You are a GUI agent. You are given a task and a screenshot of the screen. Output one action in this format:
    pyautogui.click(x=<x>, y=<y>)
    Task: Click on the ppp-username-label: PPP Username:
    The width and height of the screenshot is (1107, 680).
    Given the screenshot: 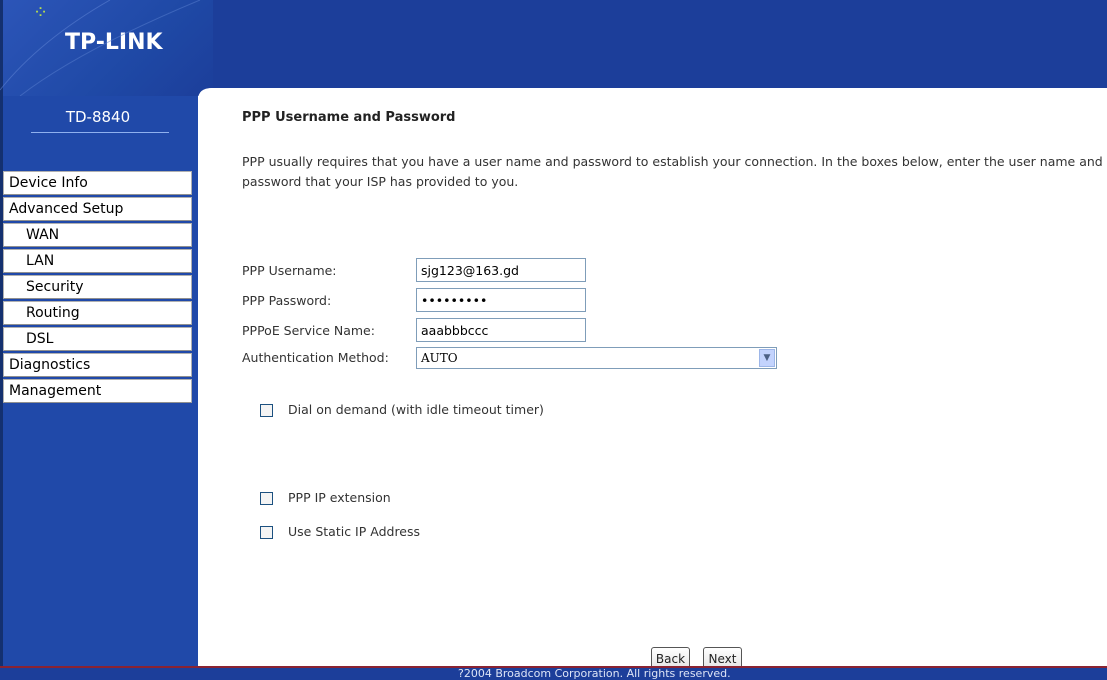 What is the action you would take?
    pyautogui.click(x=289, y=270)
    